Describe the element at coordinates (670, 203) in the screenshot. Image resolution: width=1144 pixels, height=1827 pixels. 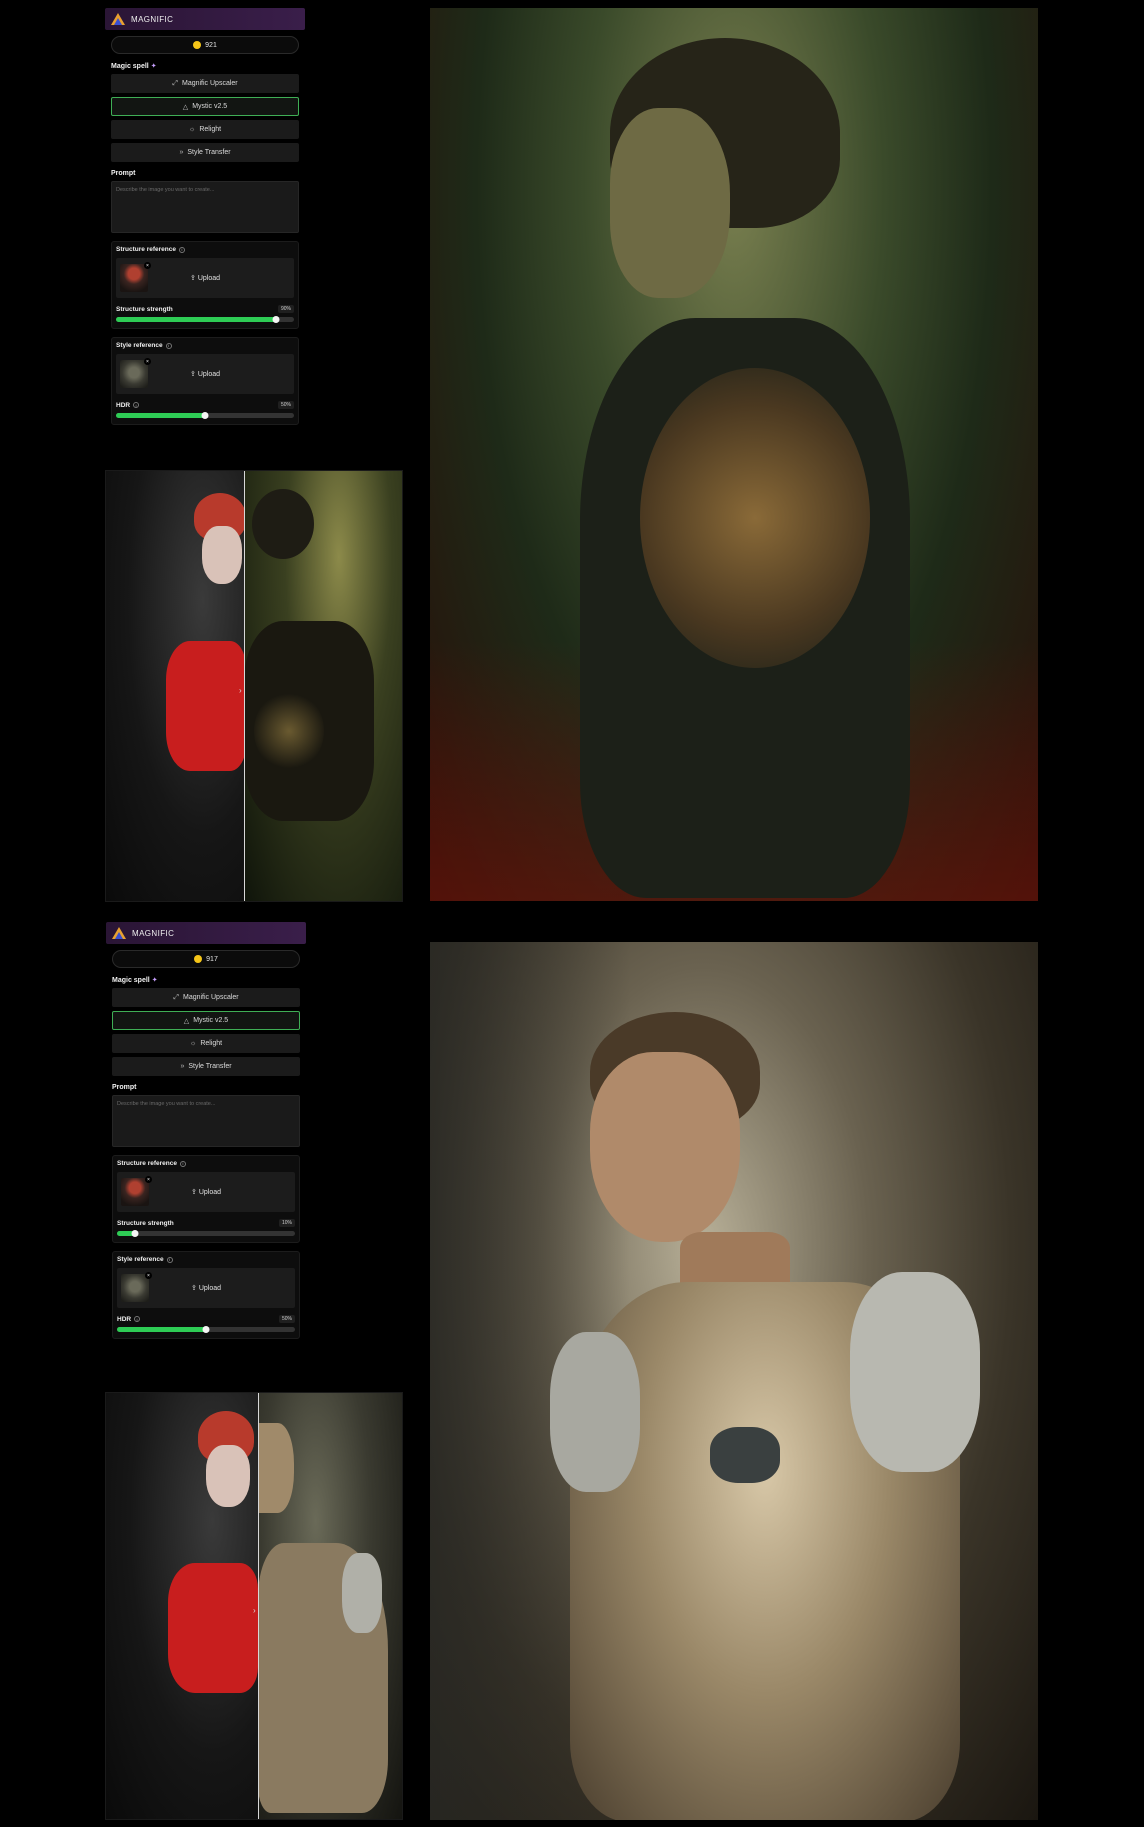
I see `result-1-face` at that location.